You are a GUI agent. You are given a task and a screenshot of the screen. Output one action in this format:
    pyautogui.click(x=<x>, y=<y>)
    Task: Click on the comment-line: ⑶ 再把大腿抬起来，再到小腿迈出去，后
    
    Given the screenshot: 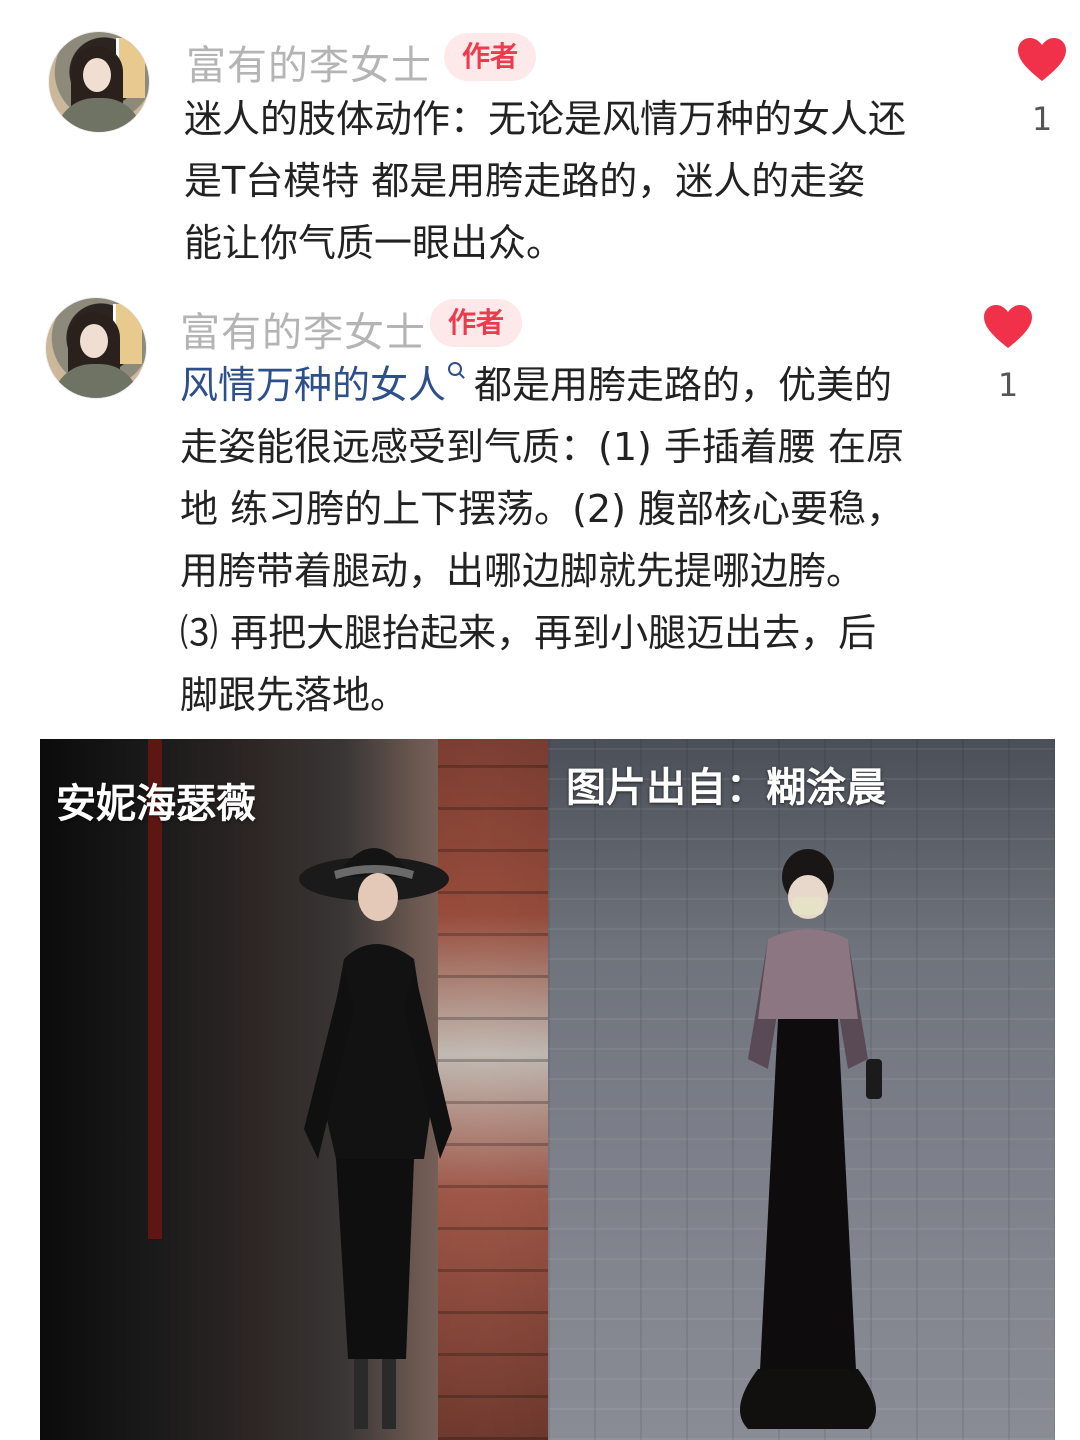 What is the action you would take?
    pyautogui.click(x=528, y=633)
    